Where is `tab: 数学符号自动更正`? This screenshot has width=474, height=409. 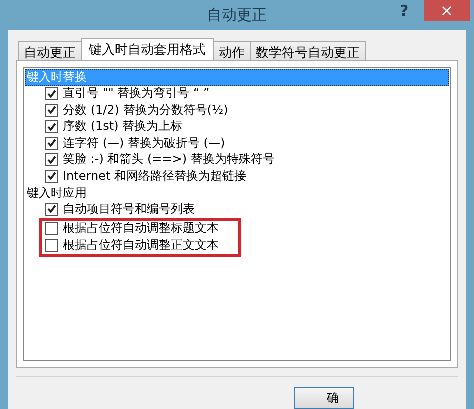
tab: 数学符号自动更正 is located at coordinates (308, 50).